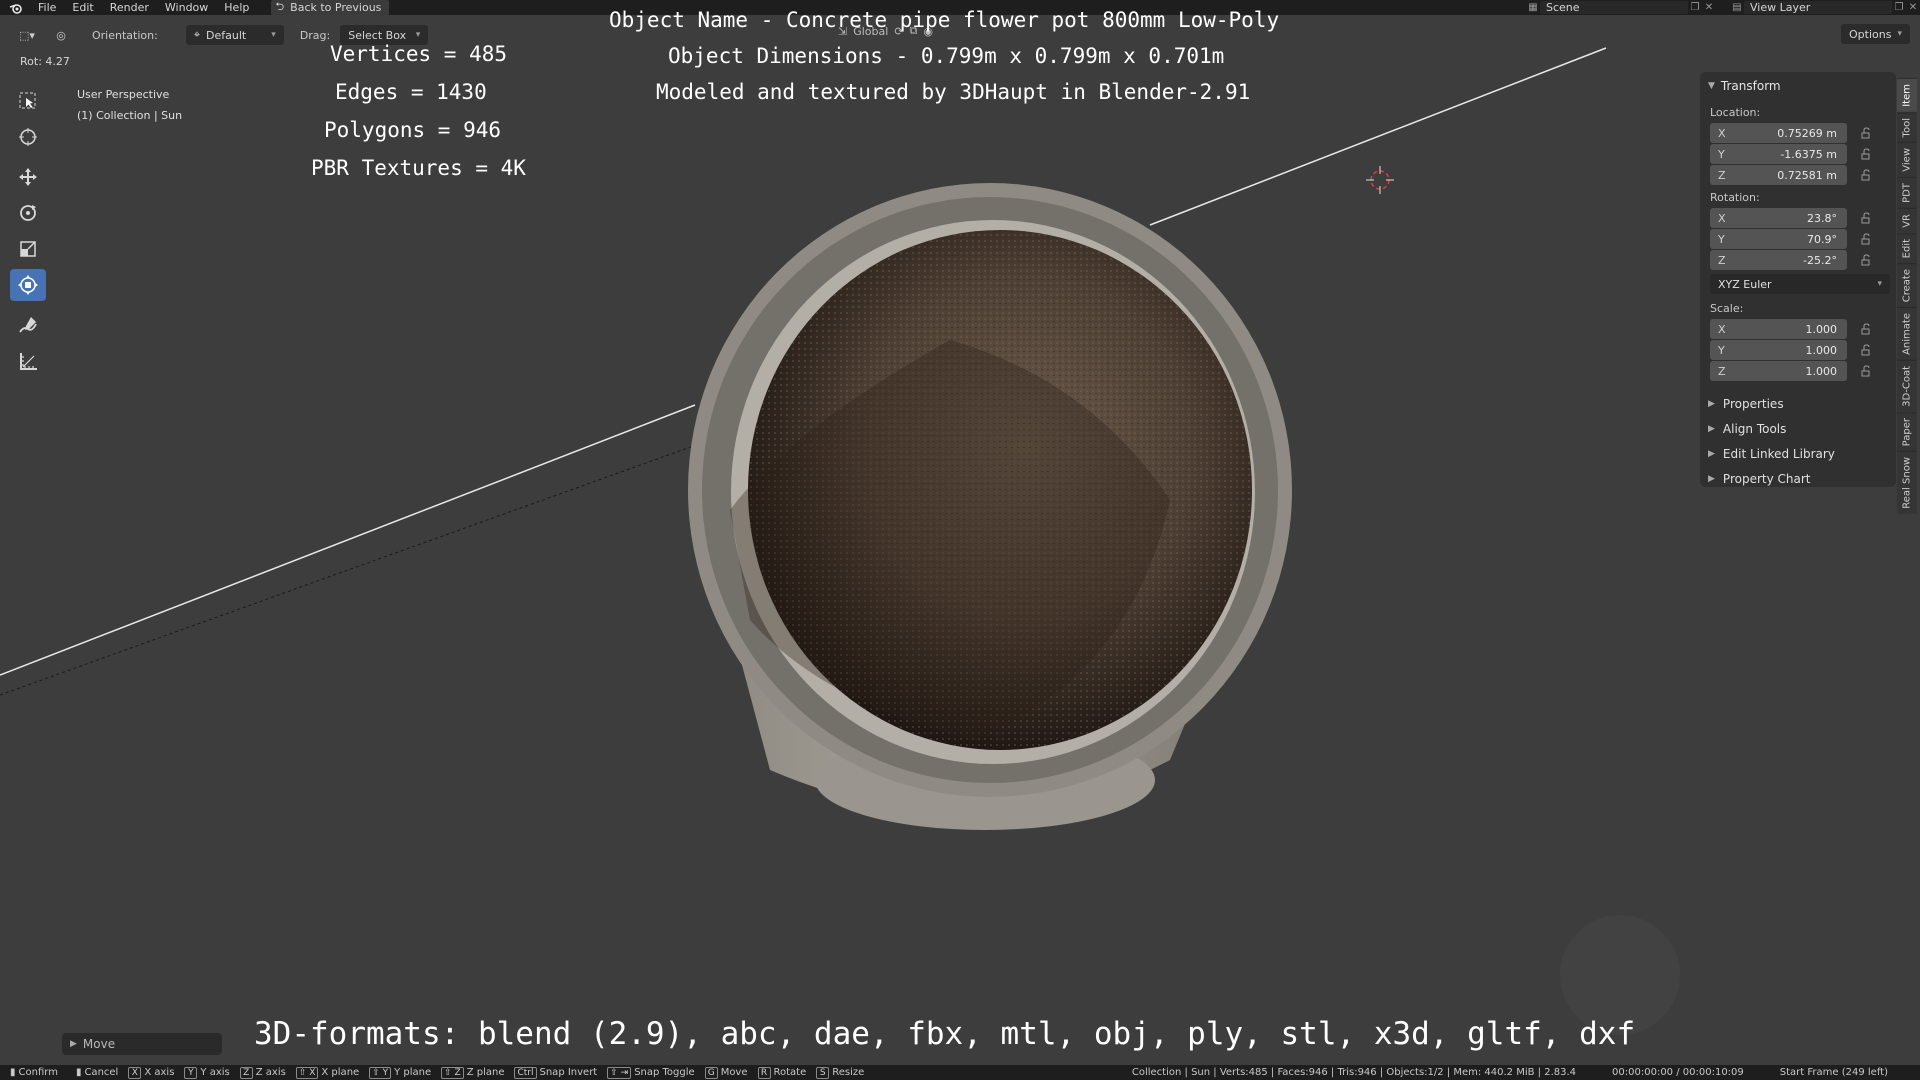 The height and width of the screenshot is (1080, 1920). What do you see at coordinates (1907, 95) in the screenshot?
I see `tab-item: Item` at bounding box center [1907, 95].